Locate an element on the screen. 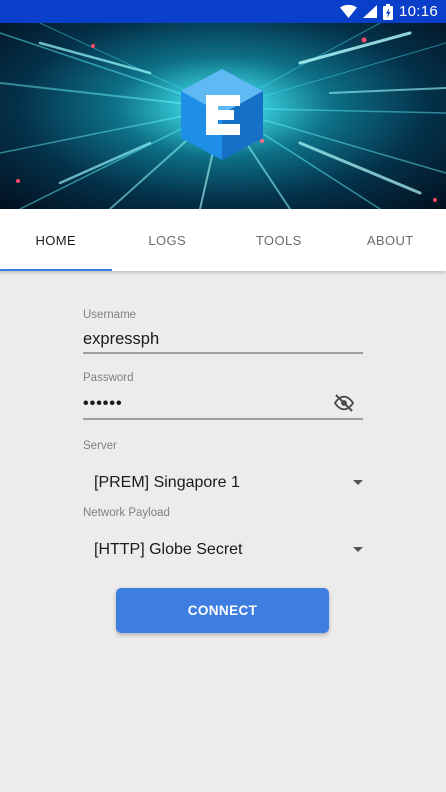  app-logo is located at coordinates (222, 114).